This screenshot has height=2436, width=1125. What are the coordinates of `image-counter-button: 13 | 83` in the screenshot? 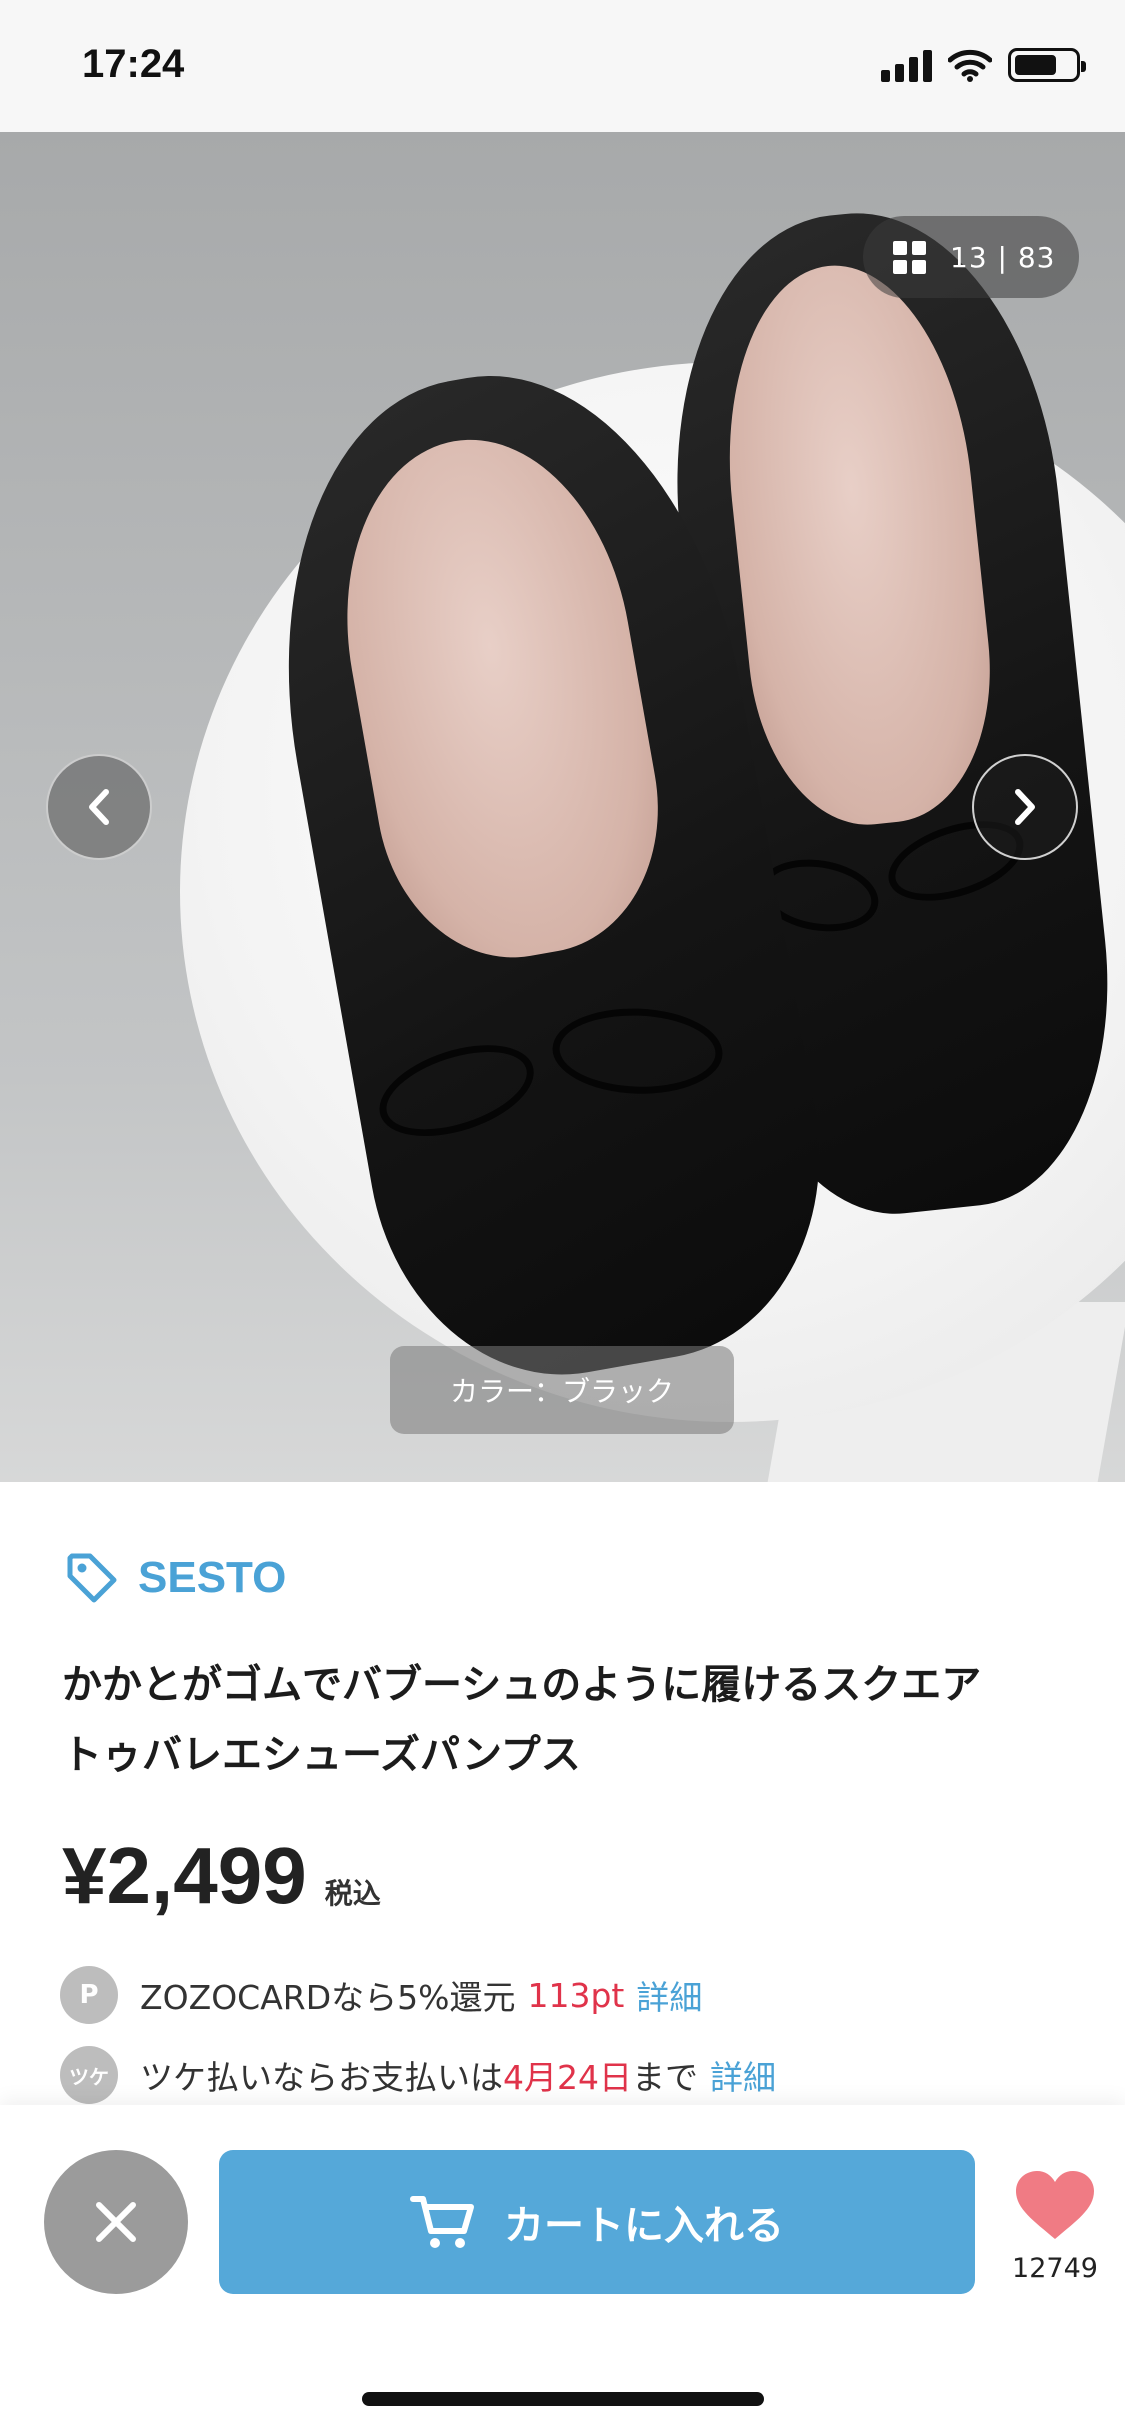 It's located at (971, 257).